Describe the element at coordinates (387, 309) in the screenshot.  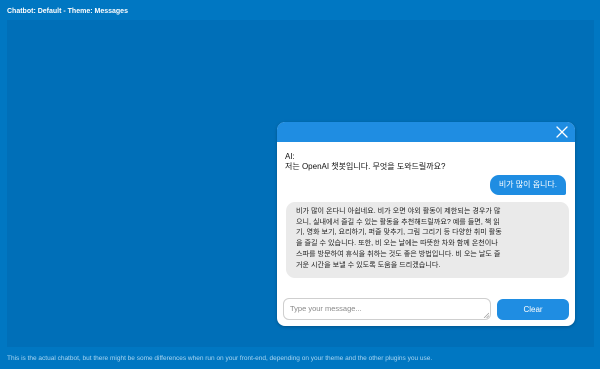
I see `message-input` at that location.